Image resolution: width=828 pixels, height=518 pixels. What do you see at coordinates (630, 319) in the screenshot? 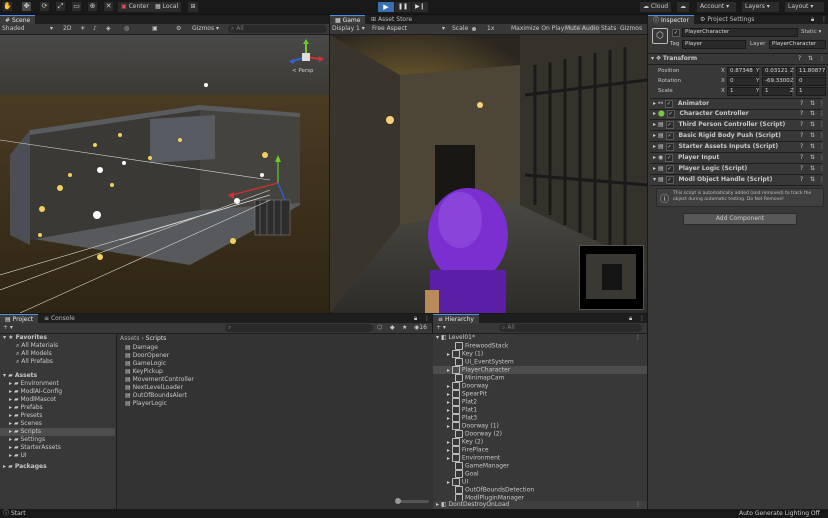
I see `lock-icon: 🔒︎` at bounding box center [630, 319].